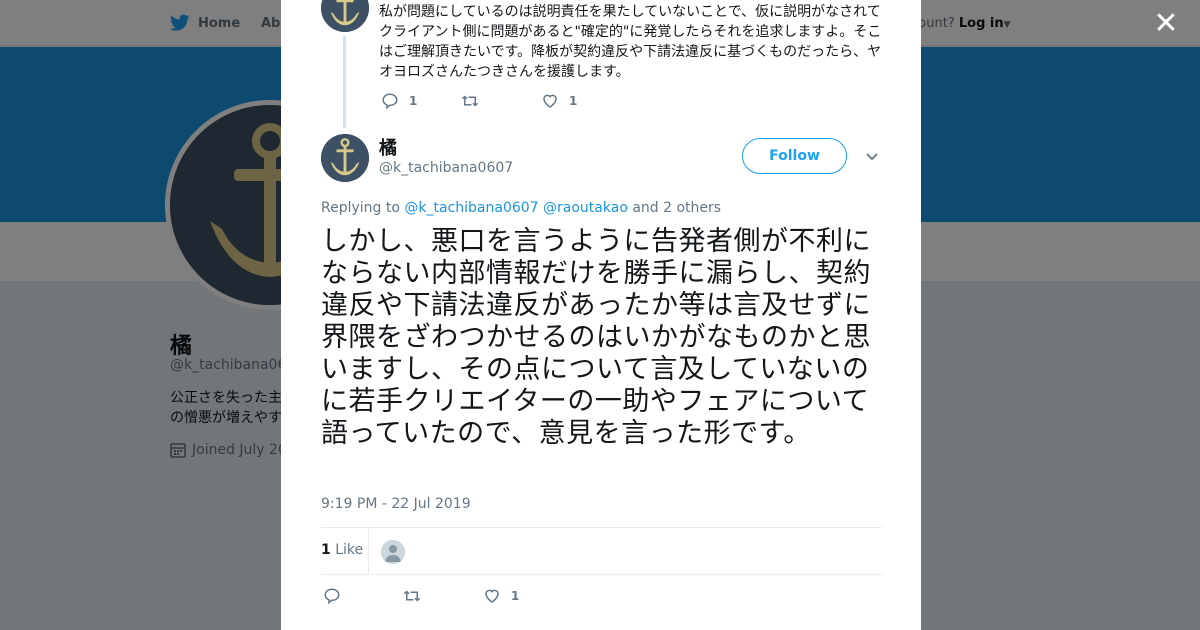  I want to click on tweet-timestamp: 9:19 PM - 22 Jul 2019, so click(396, 504).